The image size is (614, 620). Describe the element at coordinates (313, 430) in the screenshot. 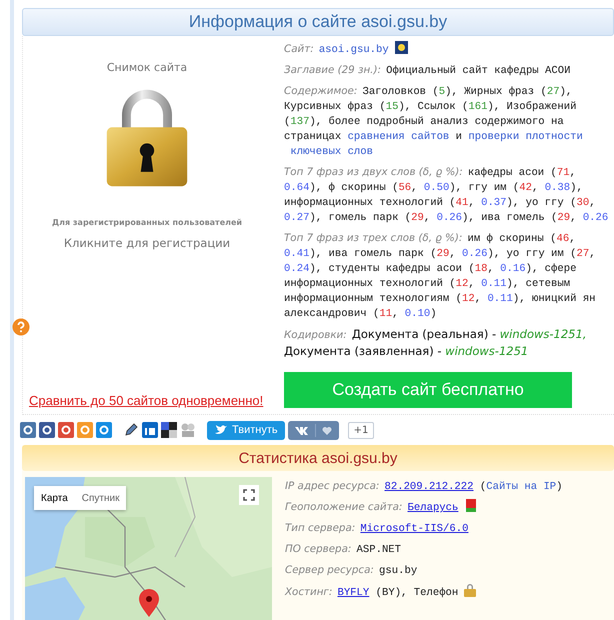

I see `like-button` at that location.